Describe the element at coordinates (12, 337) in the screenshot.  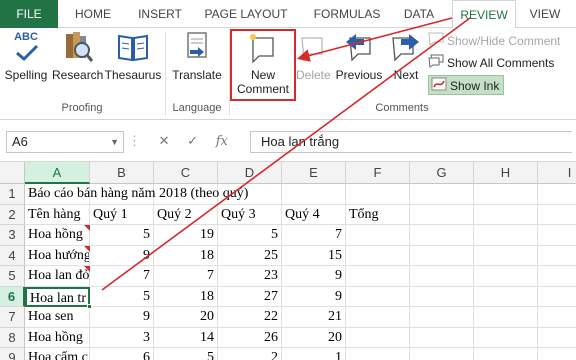
I see `row-header-8: 8` at that location.